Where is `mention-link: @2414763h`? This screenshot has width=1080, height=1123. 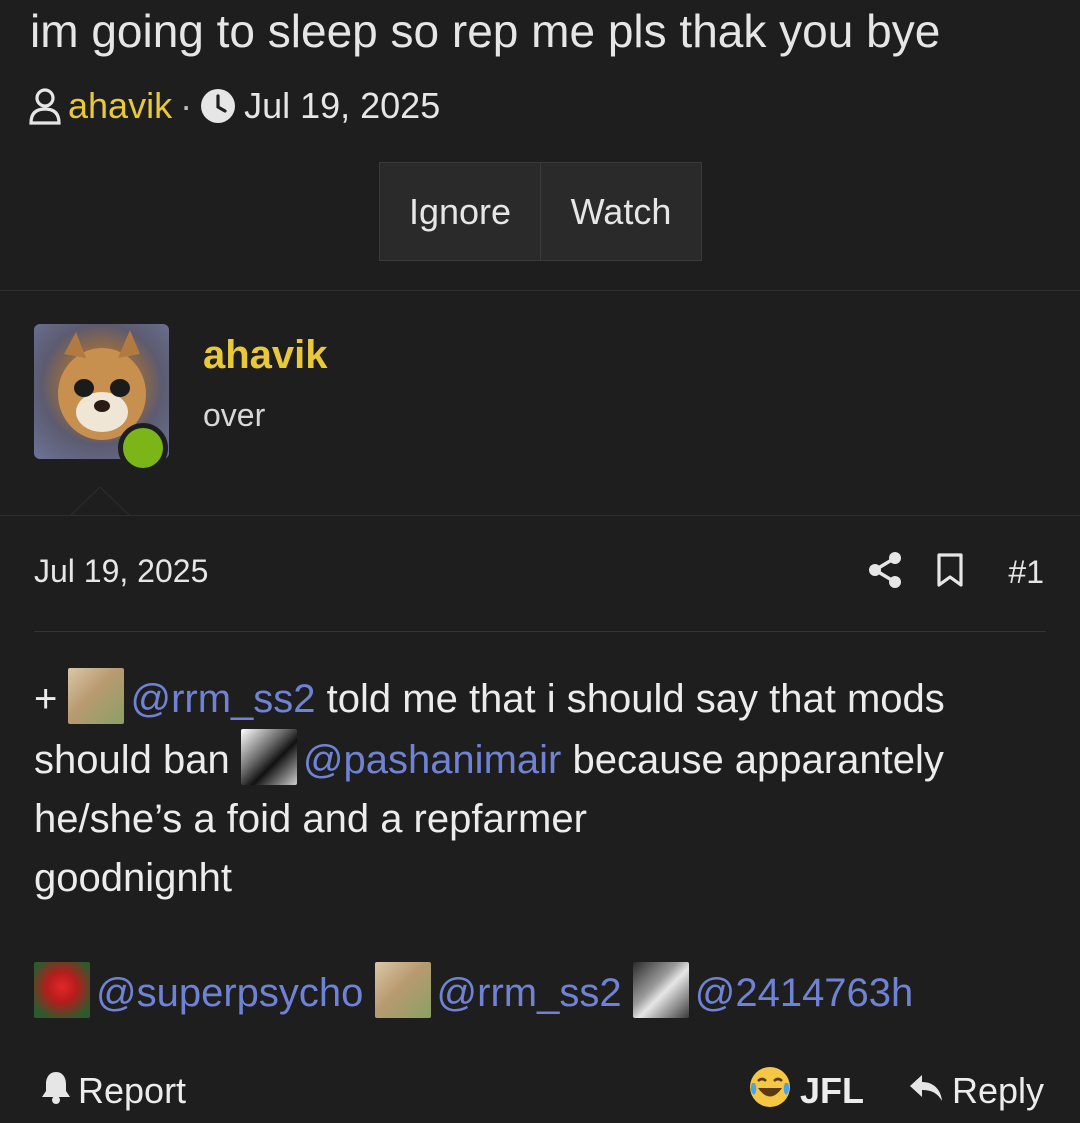
mention-link: @2414763h is located at coordinates (804, 993).